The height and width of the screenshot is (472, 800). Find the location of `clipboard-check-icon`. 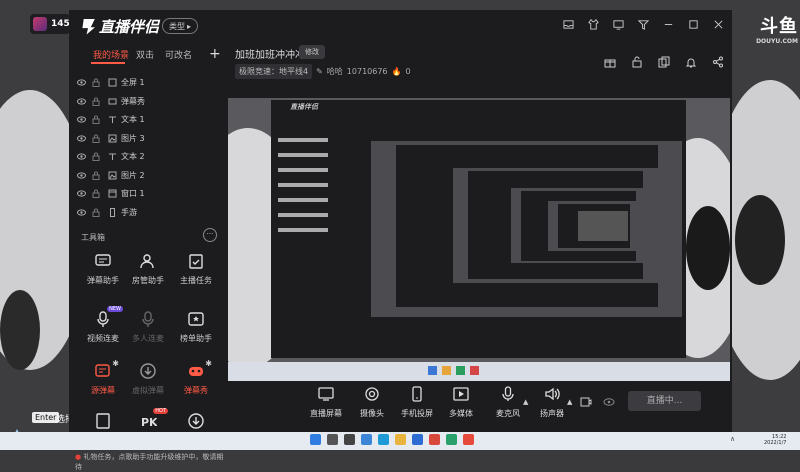

clipboard-check-icon is located at coordinates (196, 262).